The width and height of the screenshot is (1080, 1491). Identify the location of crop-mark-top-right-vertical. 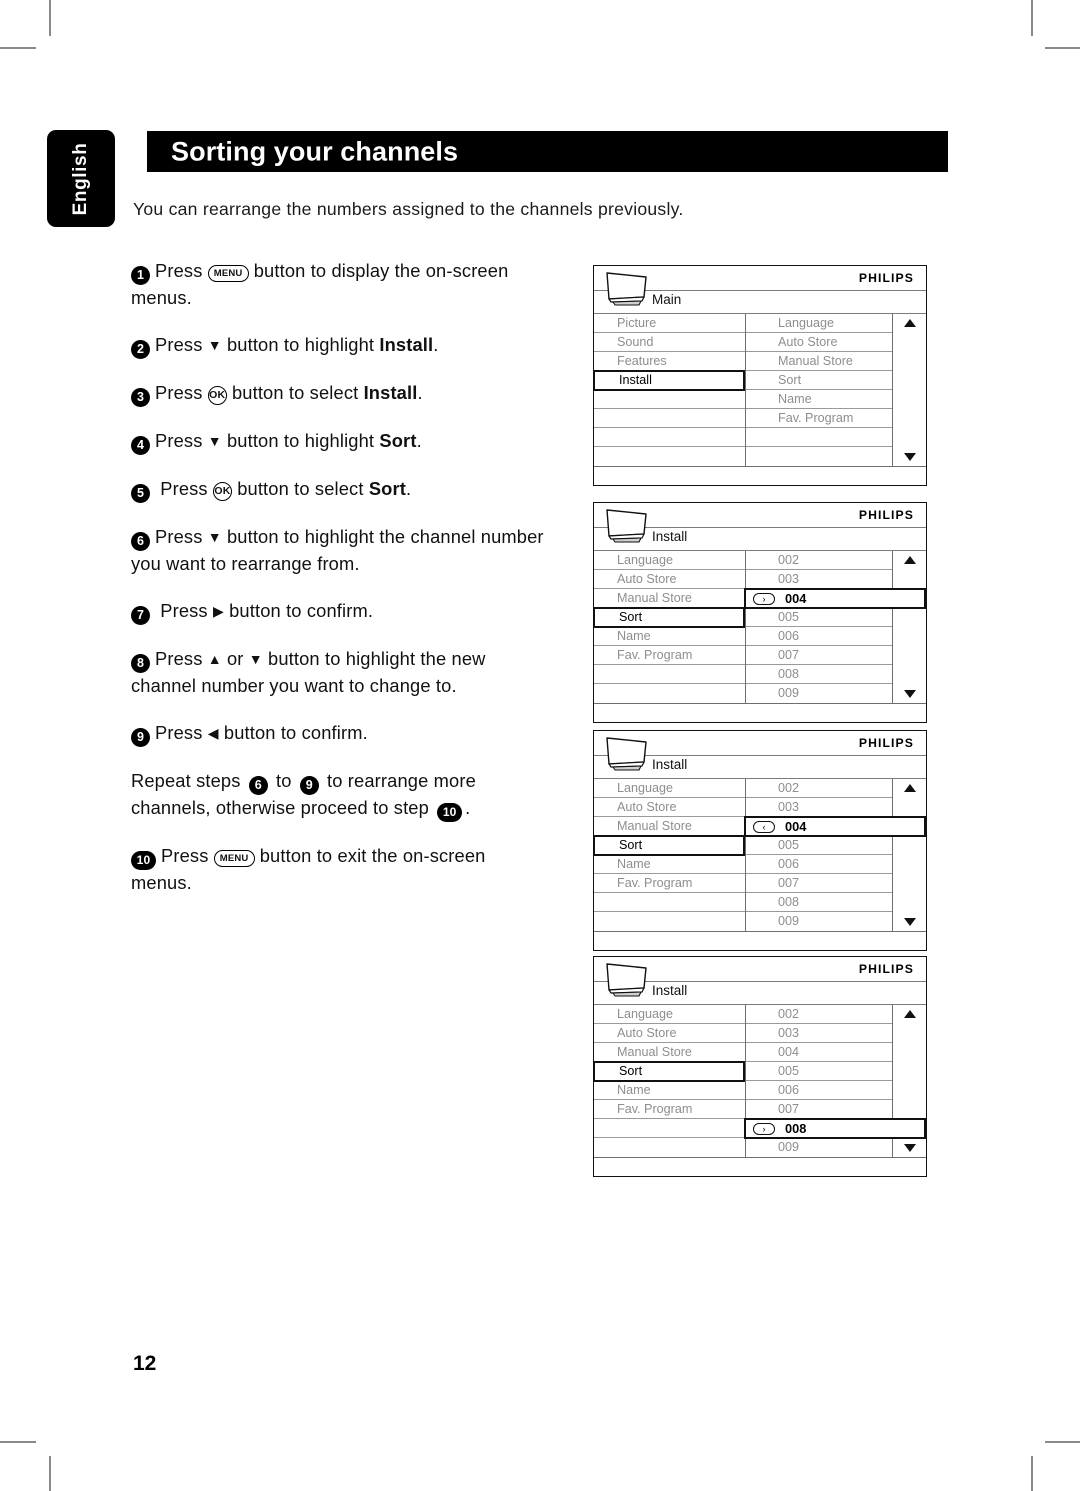
(1032, 18).